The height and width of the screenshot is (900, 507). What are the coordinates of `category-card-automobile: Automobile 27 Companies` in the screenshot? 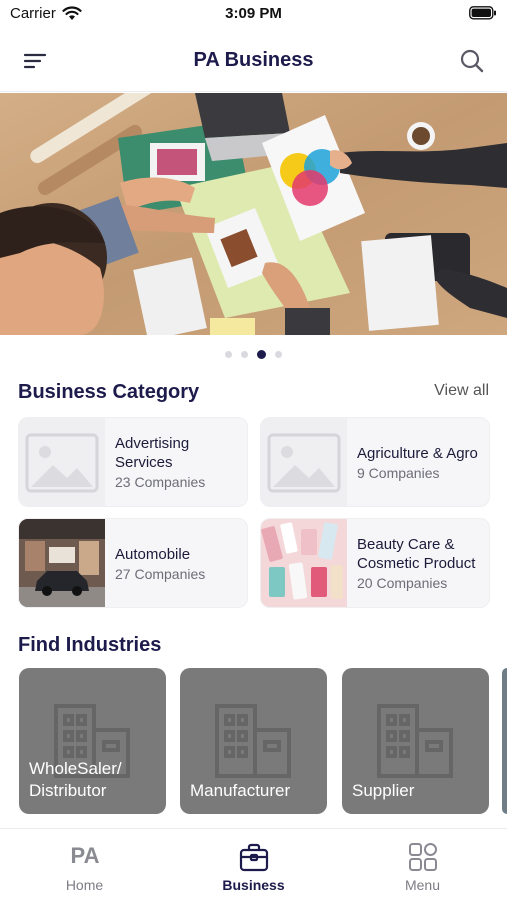 It's located at (133, 563).